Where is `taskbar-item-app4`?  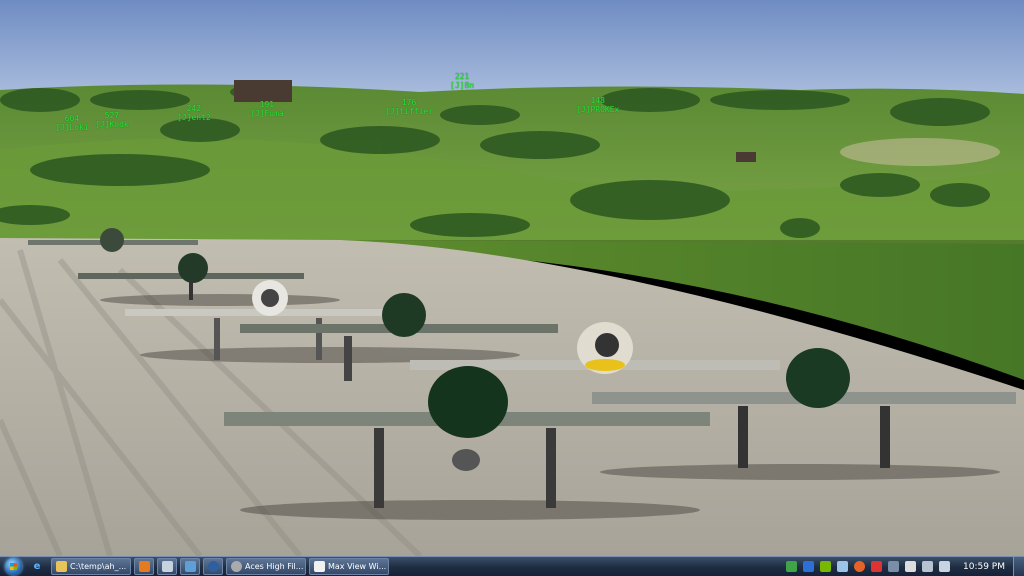
taskbar-item-app4 is located at coordinates (213, 566).